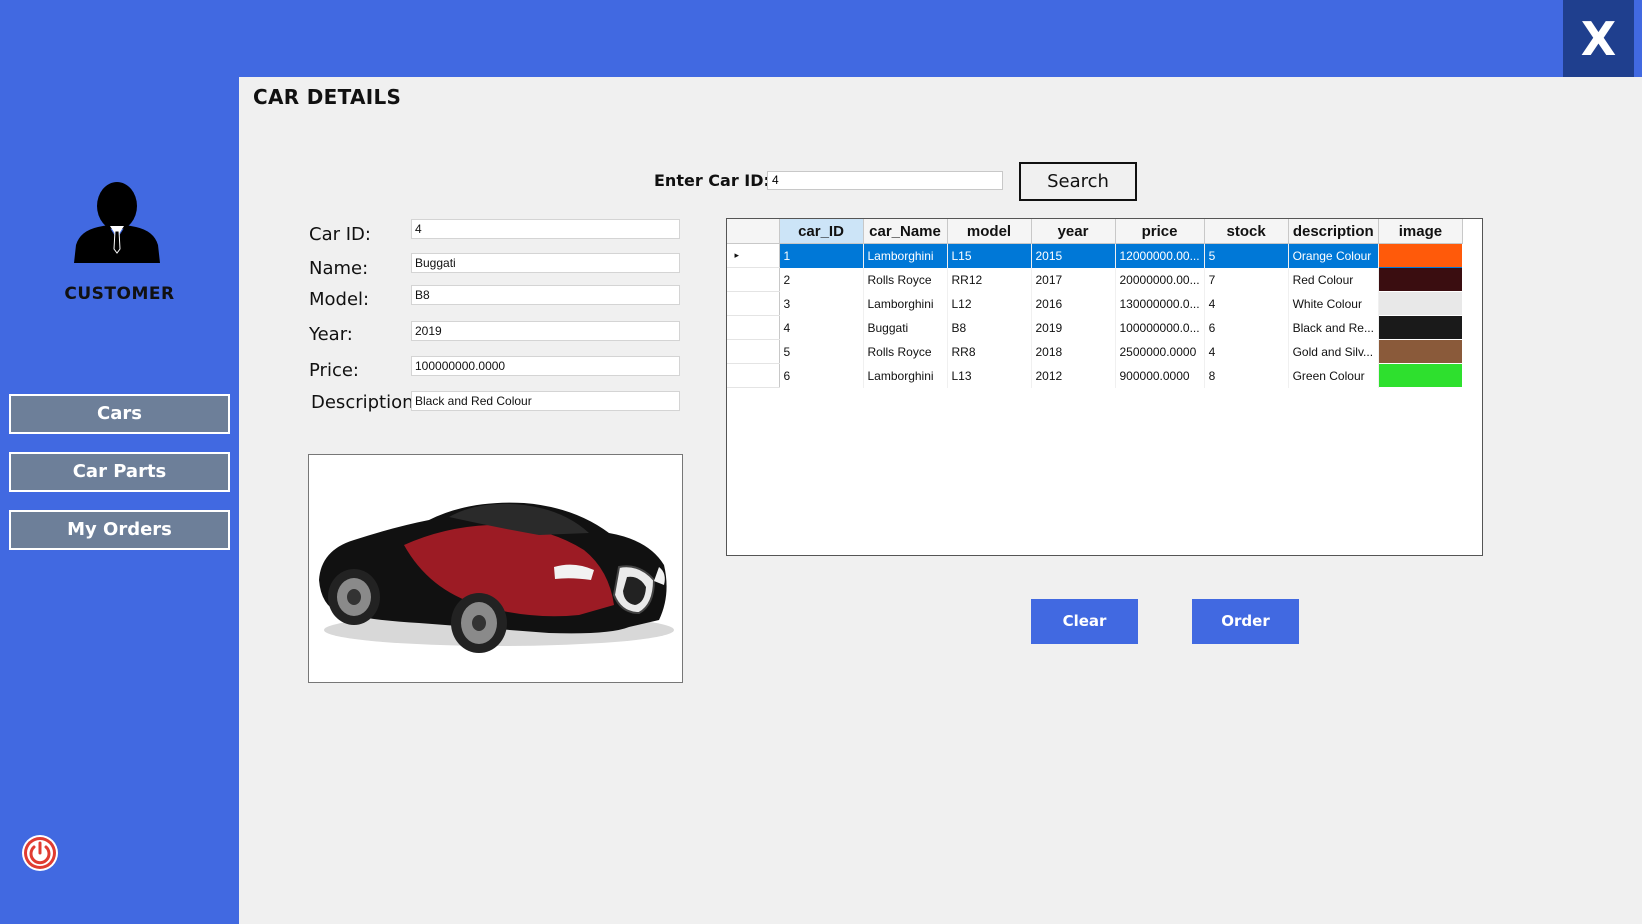 The width and height of the screenshot is (1642, 924). What do you see at coordinates (1246, 255) in the screenshot?
I see `cell-stock: 5` at bounding box center [1246, 255].